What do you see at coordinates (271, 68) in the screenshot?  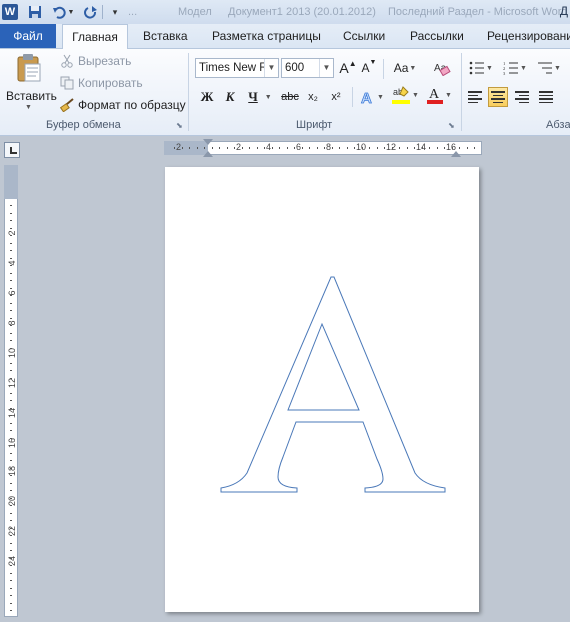 I see `font-name-dropdown-icon: ▼` at bounding box center [271, 68].